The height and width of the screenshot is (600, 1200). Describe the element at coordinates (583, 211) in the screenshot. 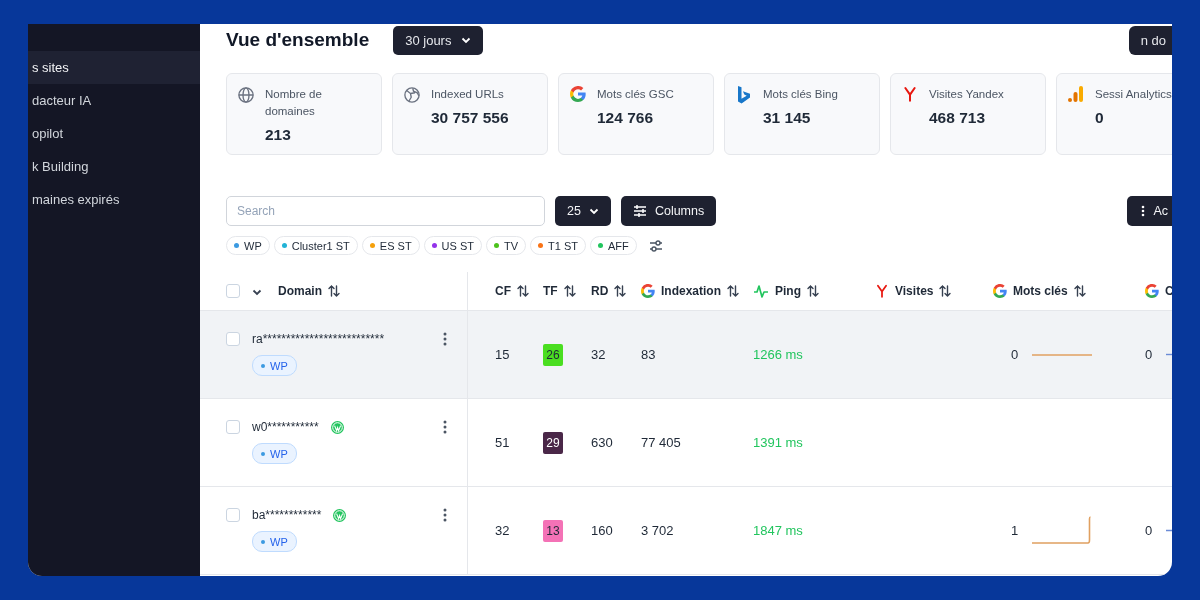

I see `page-size-select: 25` at that location.